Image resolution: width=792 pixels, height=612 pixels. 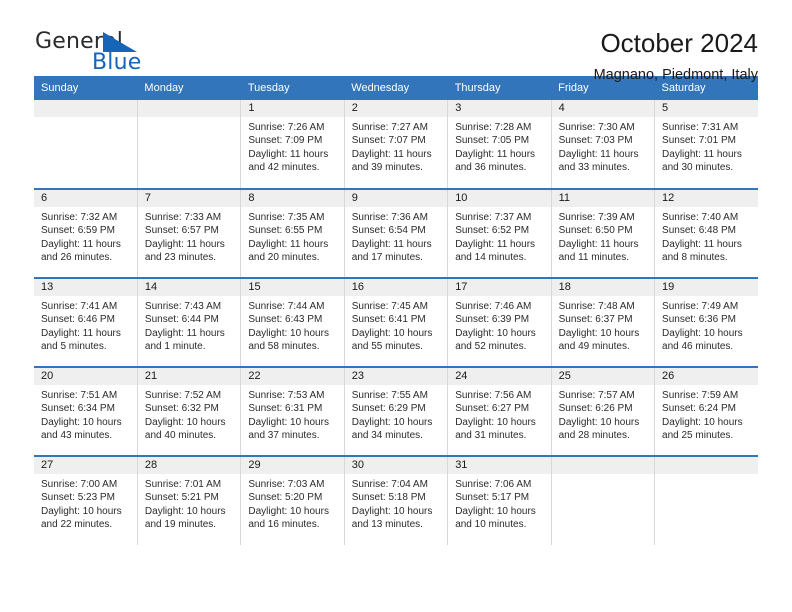 What do you see at coordinates (599, 429) in the screenshot?
I see `daylight-text: Daylight: 10 hours and 28 minutes.` at bounding box center [599, 429].